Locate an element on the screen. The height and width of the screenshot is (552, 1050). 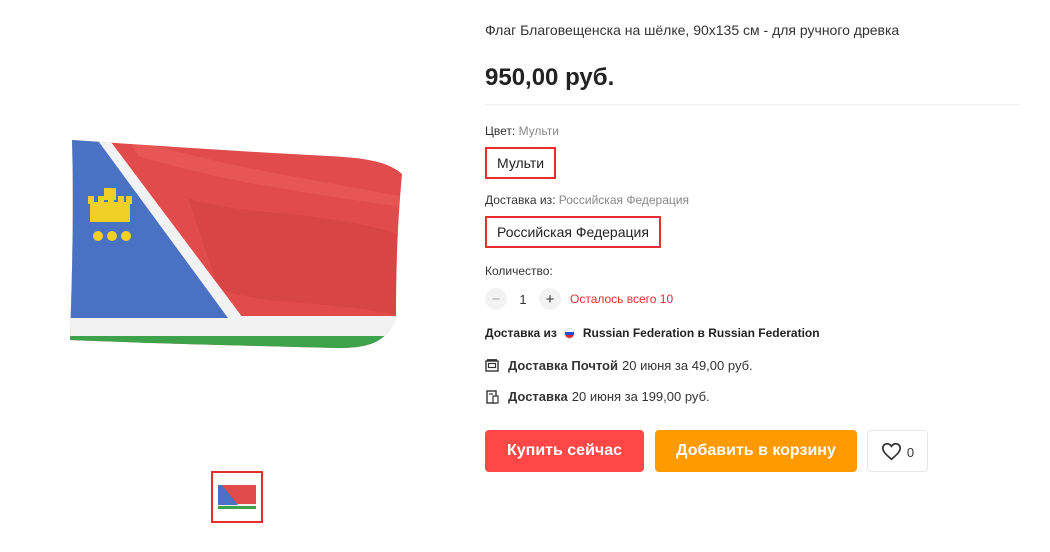
delivery-standard-name: Доставка is located at coordinates (538, 396).